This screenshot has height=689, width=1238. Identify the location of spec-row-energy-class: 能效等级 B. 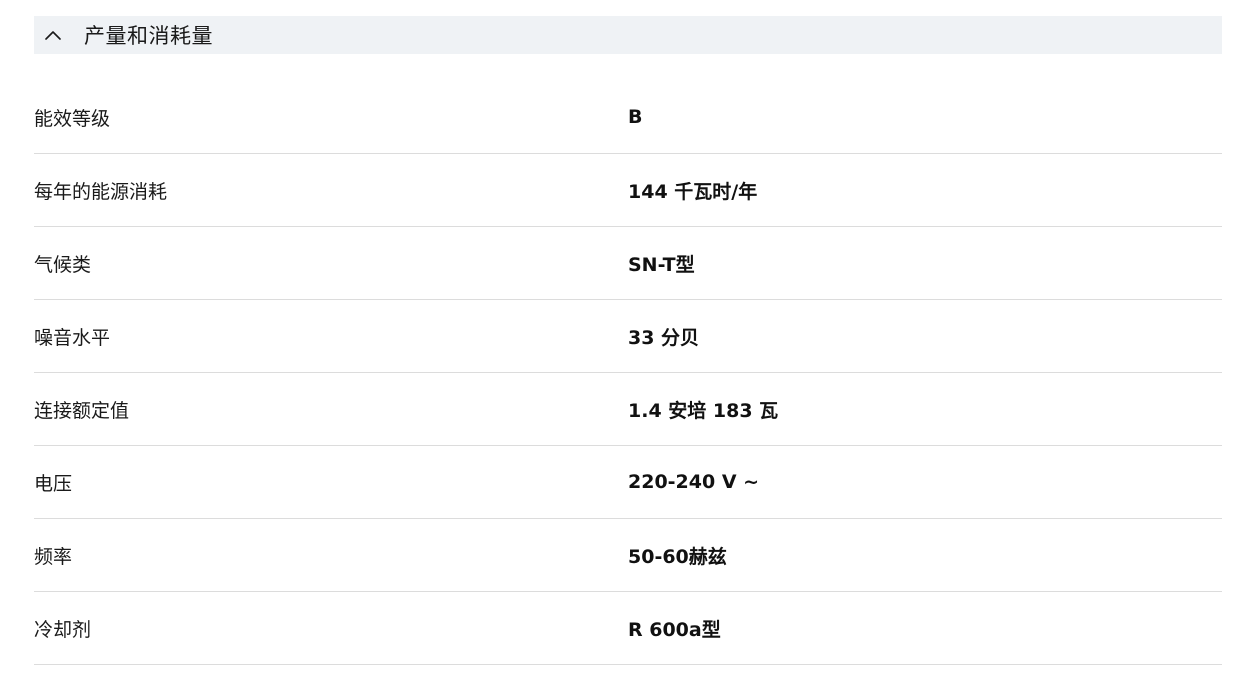
(628, 117).